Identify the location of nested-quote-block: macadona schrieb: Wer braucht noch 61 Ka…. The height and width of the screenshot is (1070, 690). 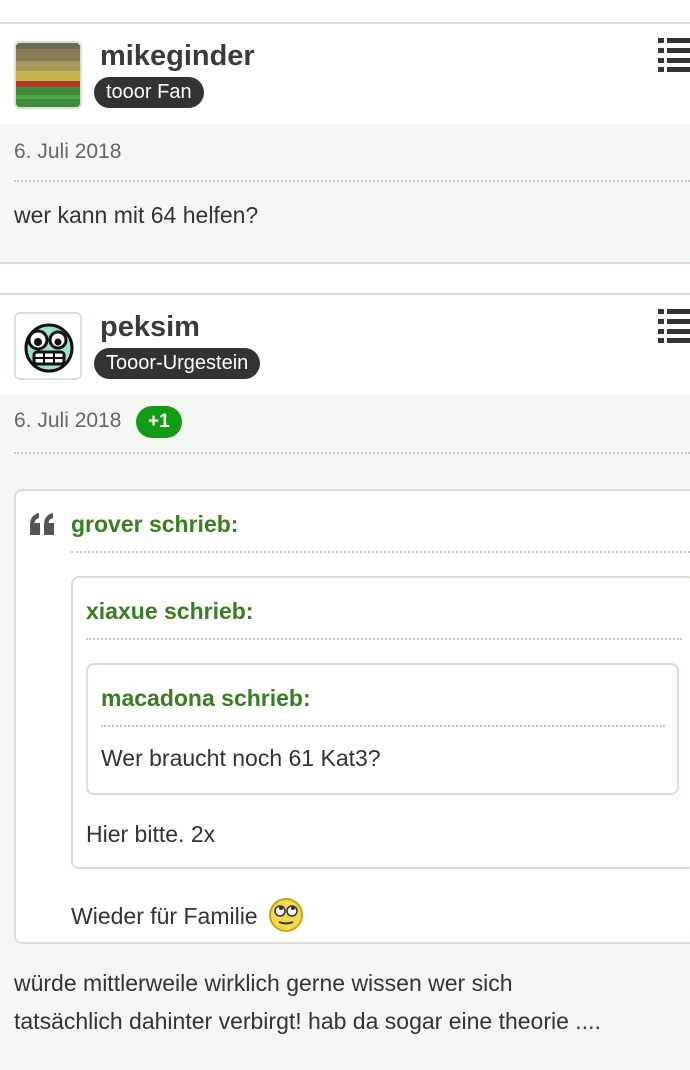
(382, 729).